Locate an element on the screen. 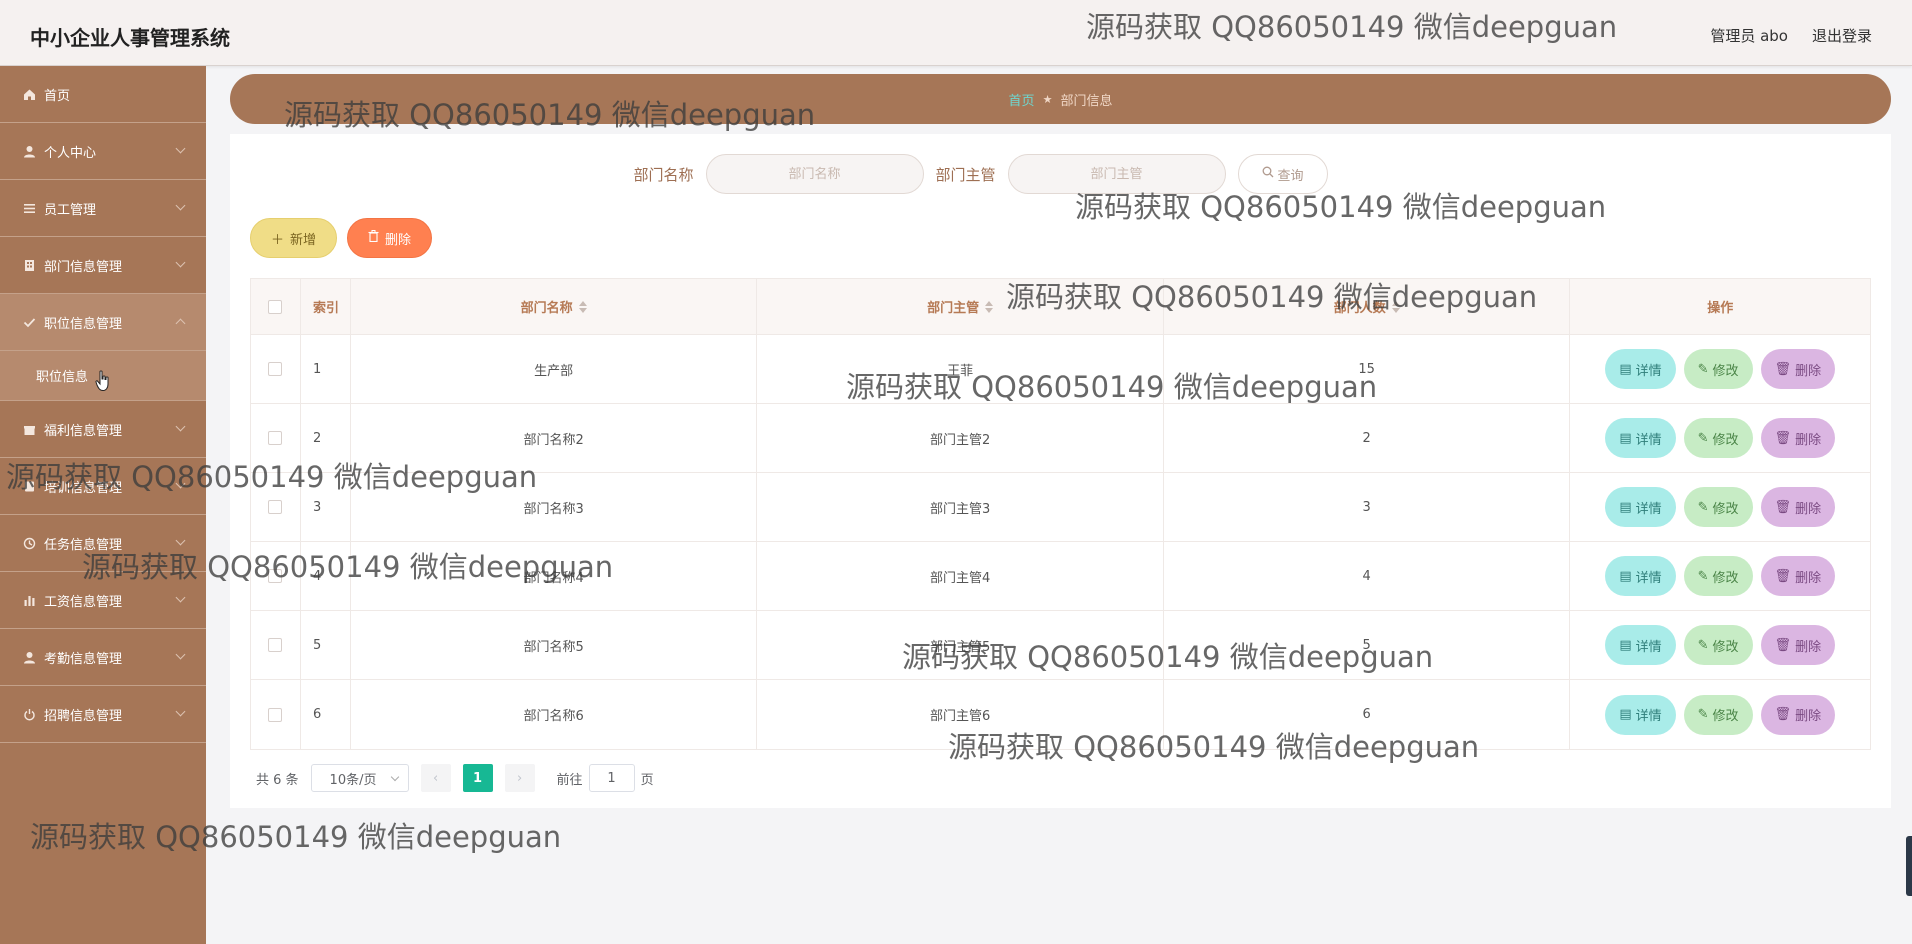 This screenshot has width=1912, height=944. building-icon is located at coordinates (29, 265).